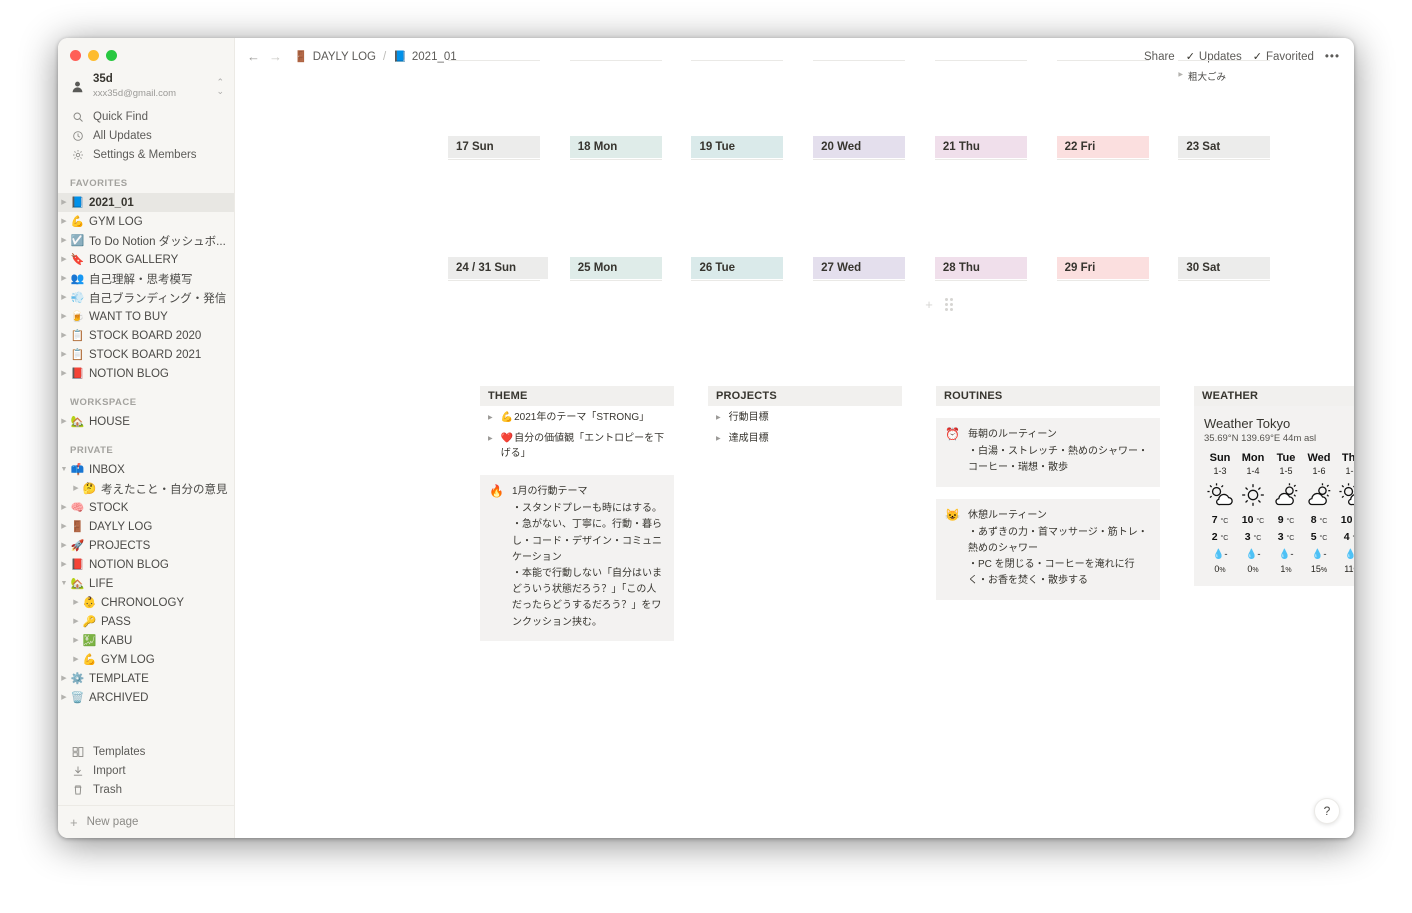 The width and height of the screenshot is (1412, 913). I want to click on calendar-event-sodaigomi: ▶ 粗大ごみ, so click(1239, 76).